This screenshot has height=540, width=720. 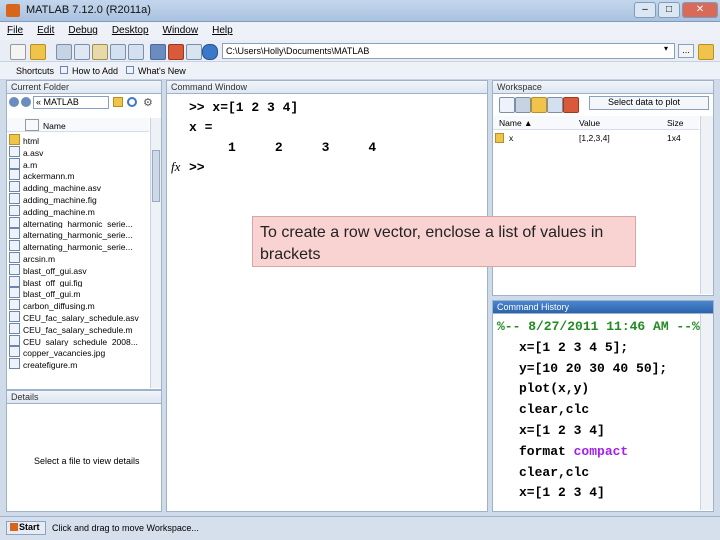 What do you see at coordinates (156, 176) in the screenshot?
I see `scroll-thumb` at bounding box center [156, 176].